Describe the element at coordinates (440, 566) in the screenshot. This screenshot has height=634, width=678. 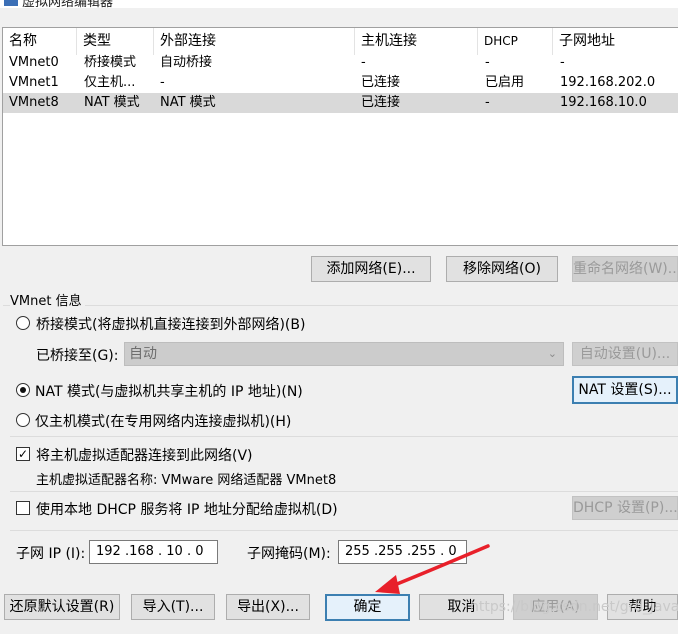
I see `arrow-shaft` at that location.